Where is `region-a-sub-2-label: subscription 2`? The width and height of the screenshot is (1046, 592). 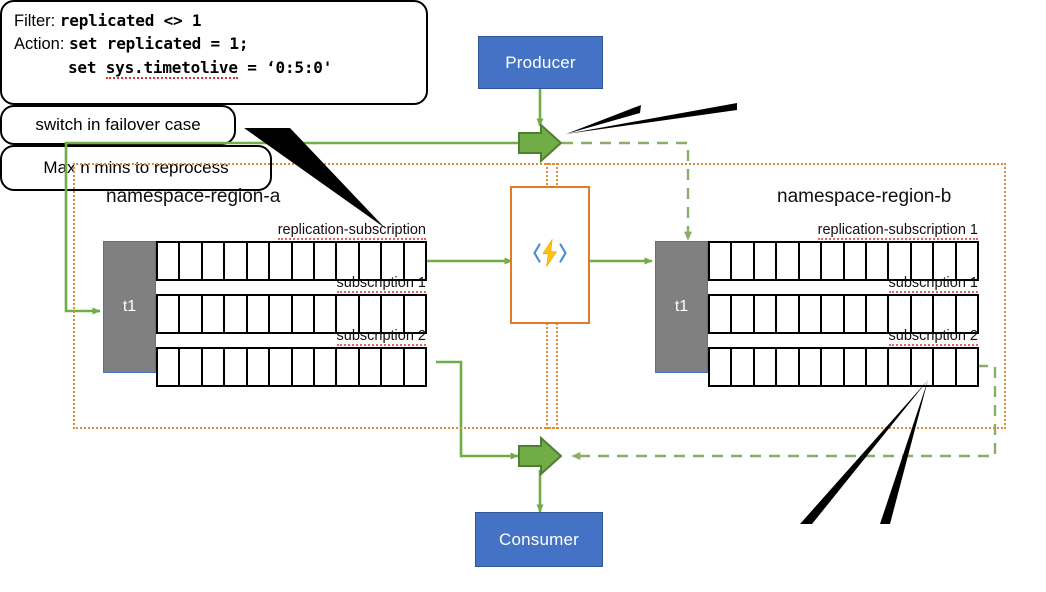
region-a-sub-2-label: subscription 2 is located at coordinates (381, 337).